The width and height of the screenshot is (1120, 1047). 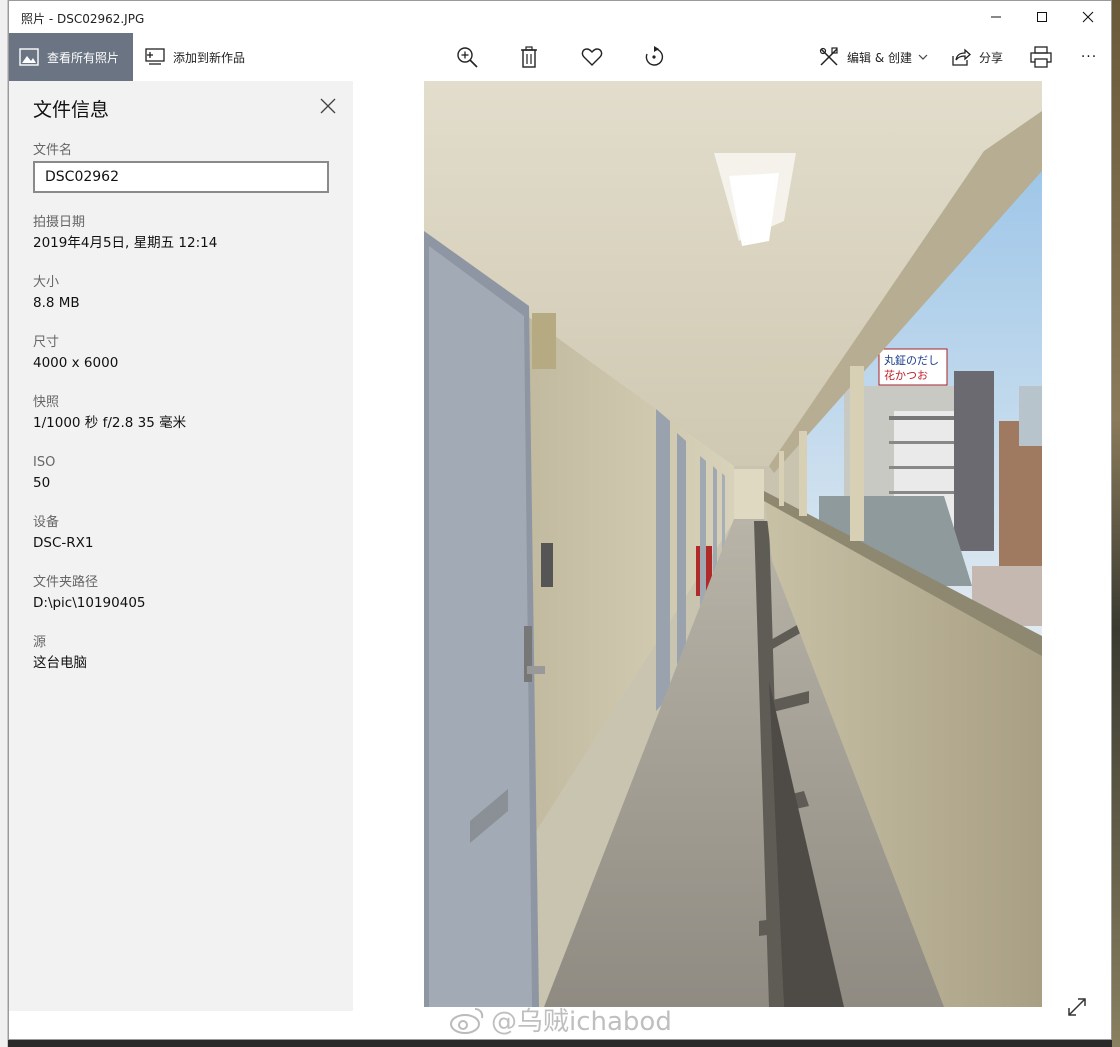 I want to click on background-desktop-edge, so click(x=1116, y=523).